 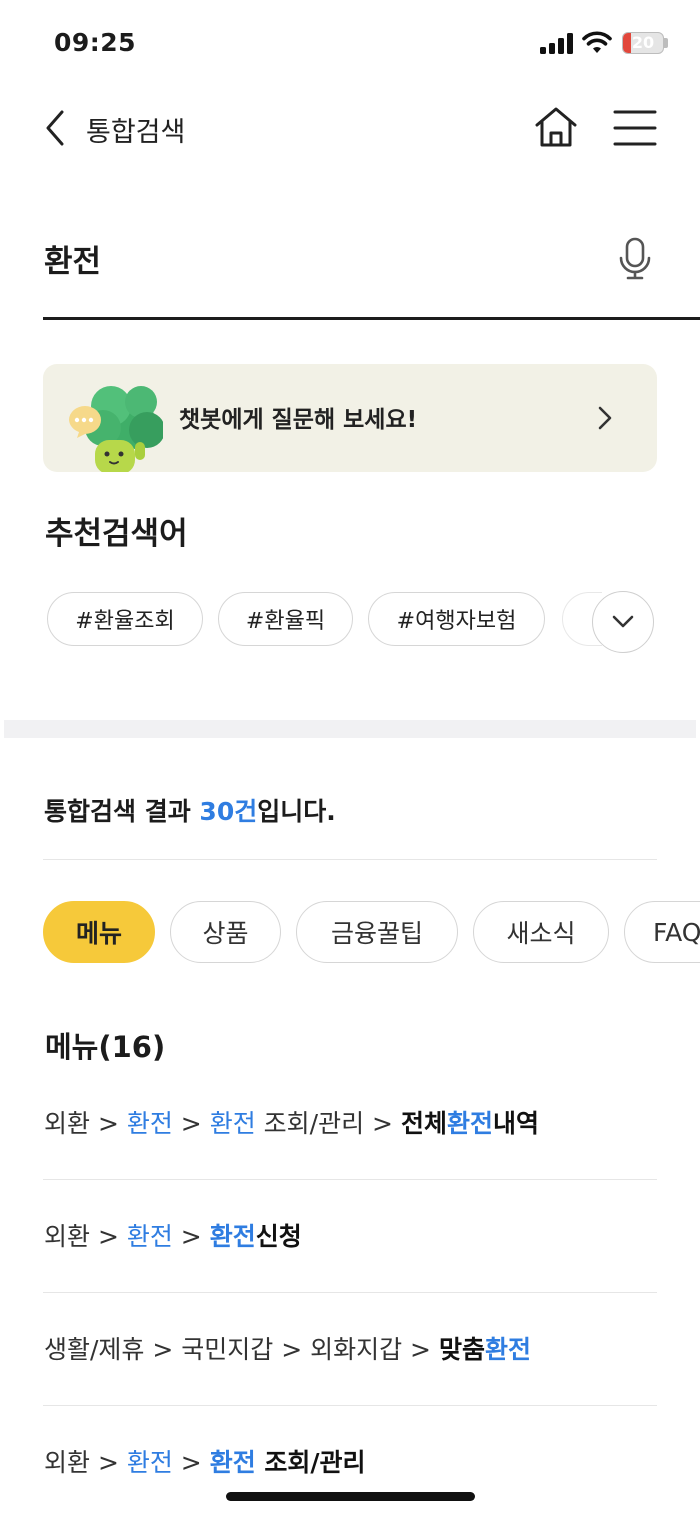 I want to click on tab-menu: 메뉴, so click(x=99, y=932).